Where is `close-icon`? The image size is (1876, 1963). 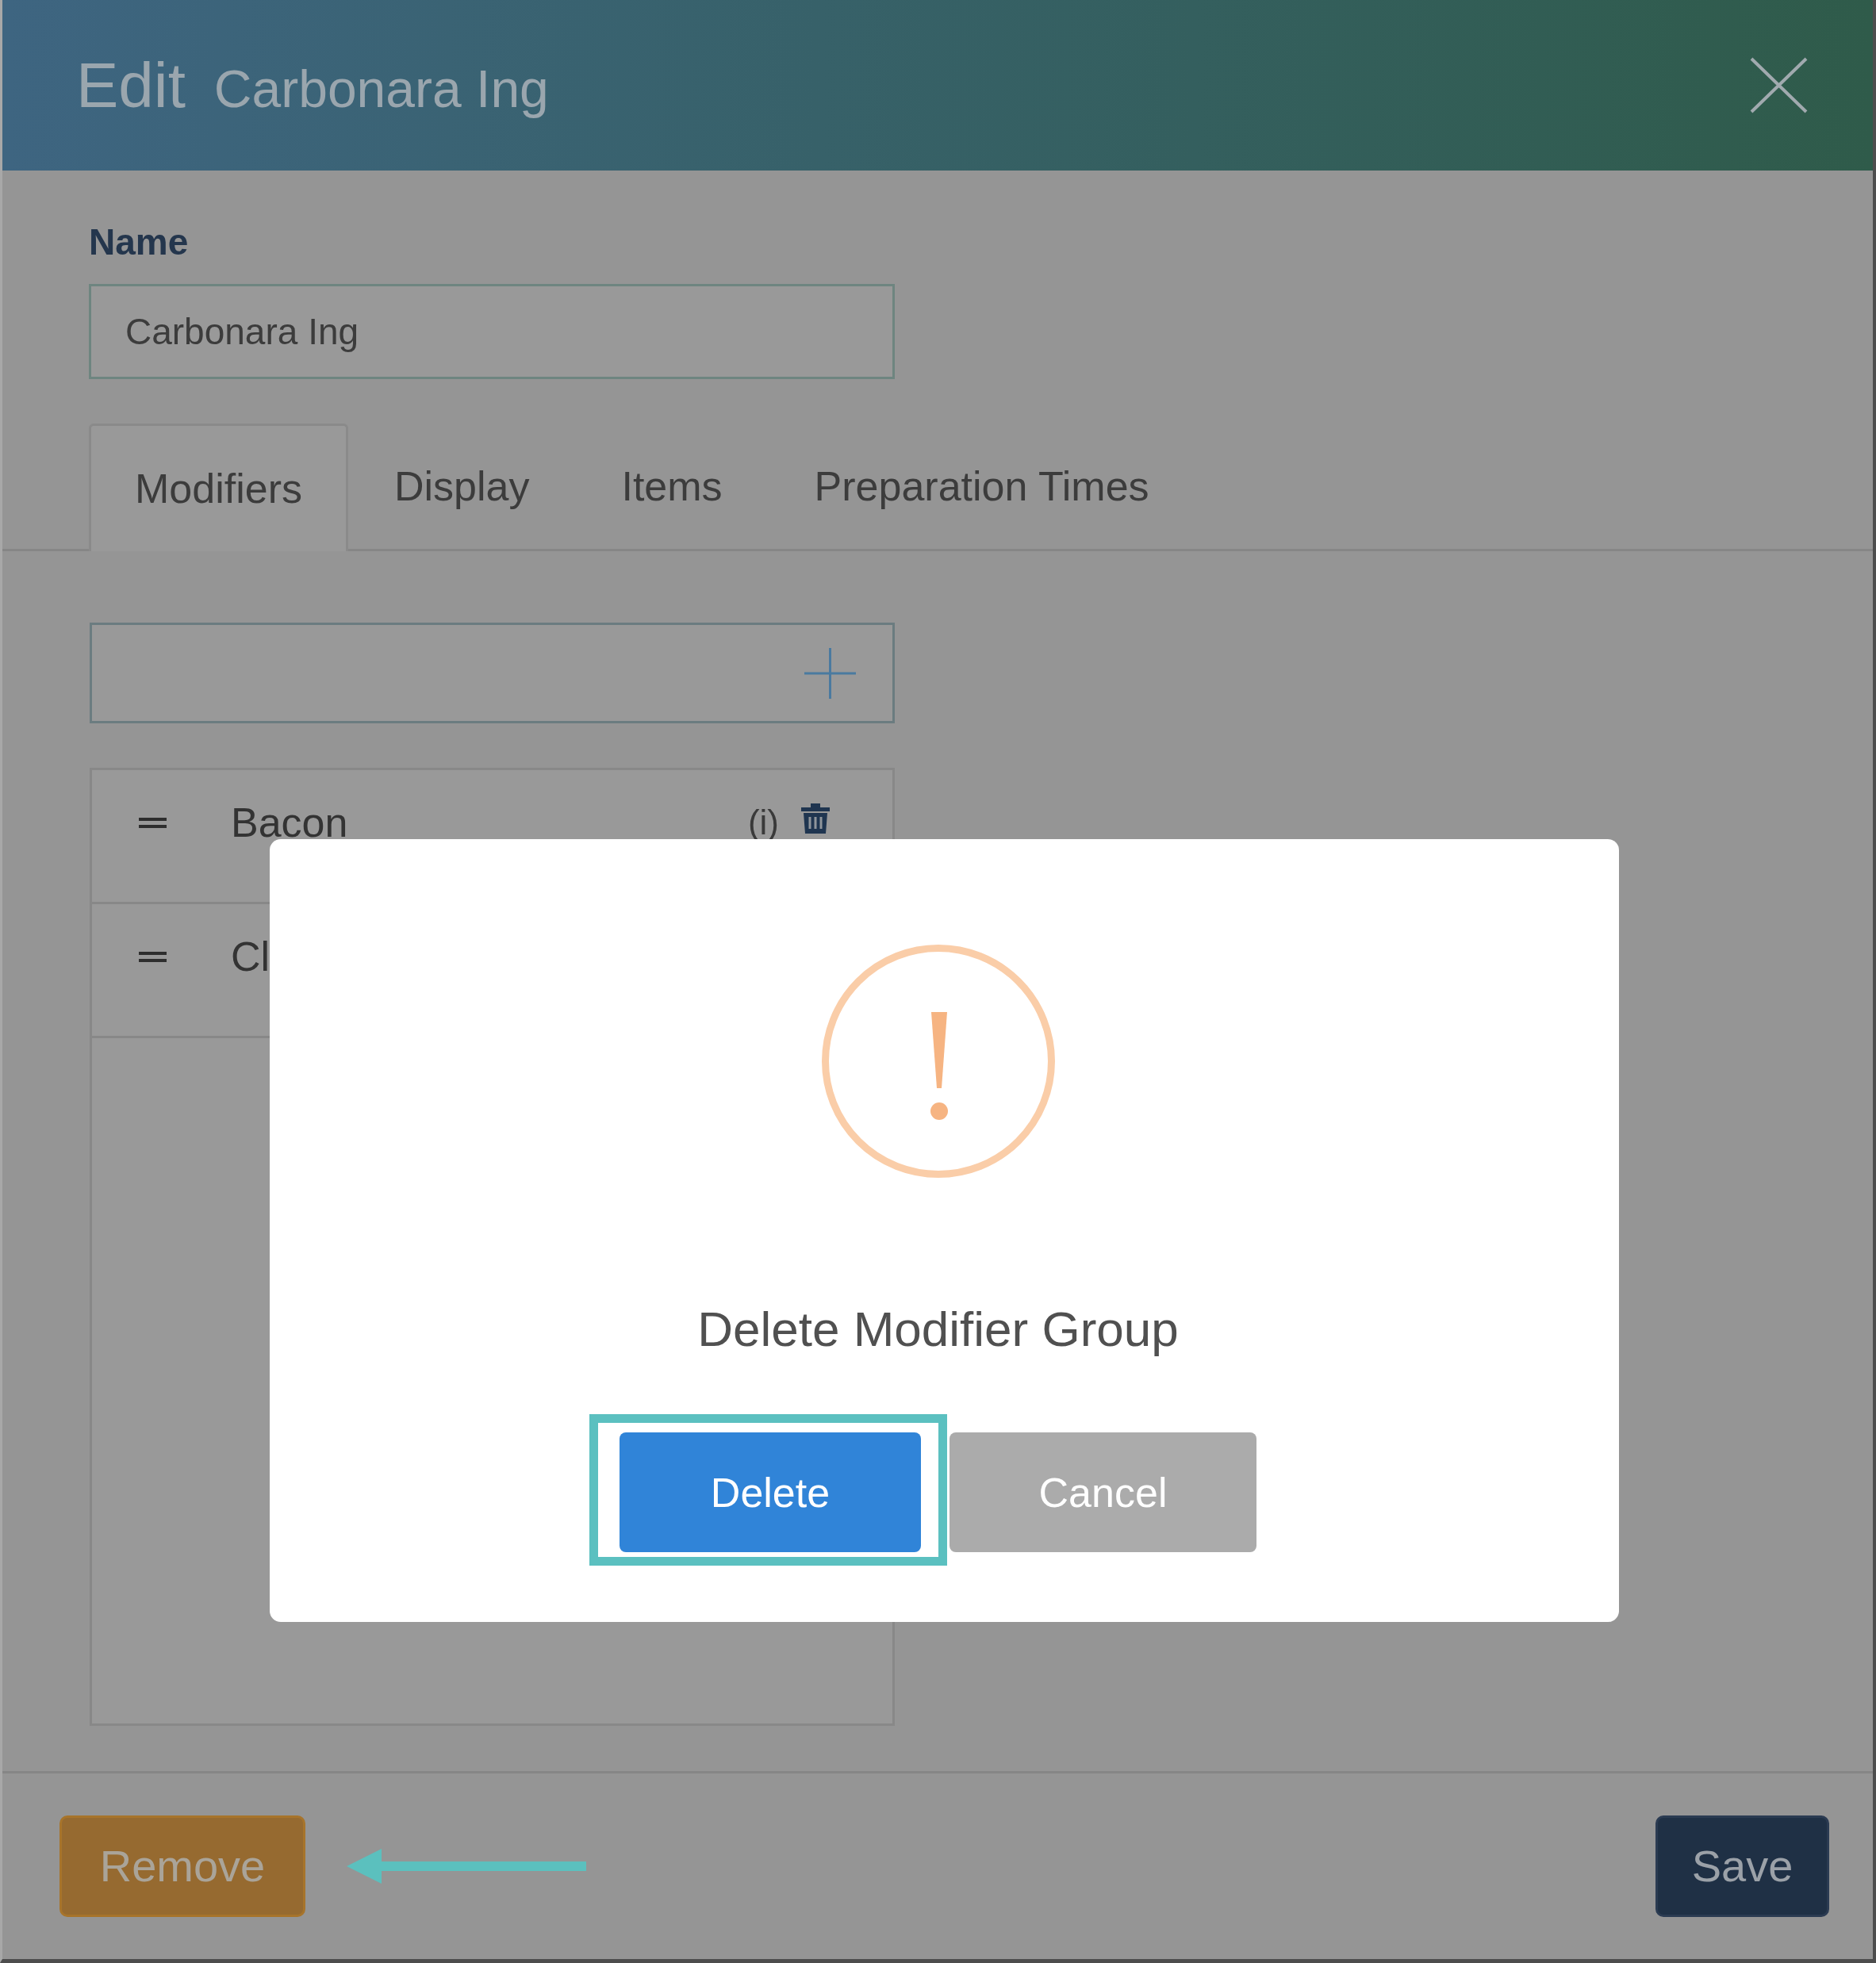 close-icon is located at coordinates (1779, 85).